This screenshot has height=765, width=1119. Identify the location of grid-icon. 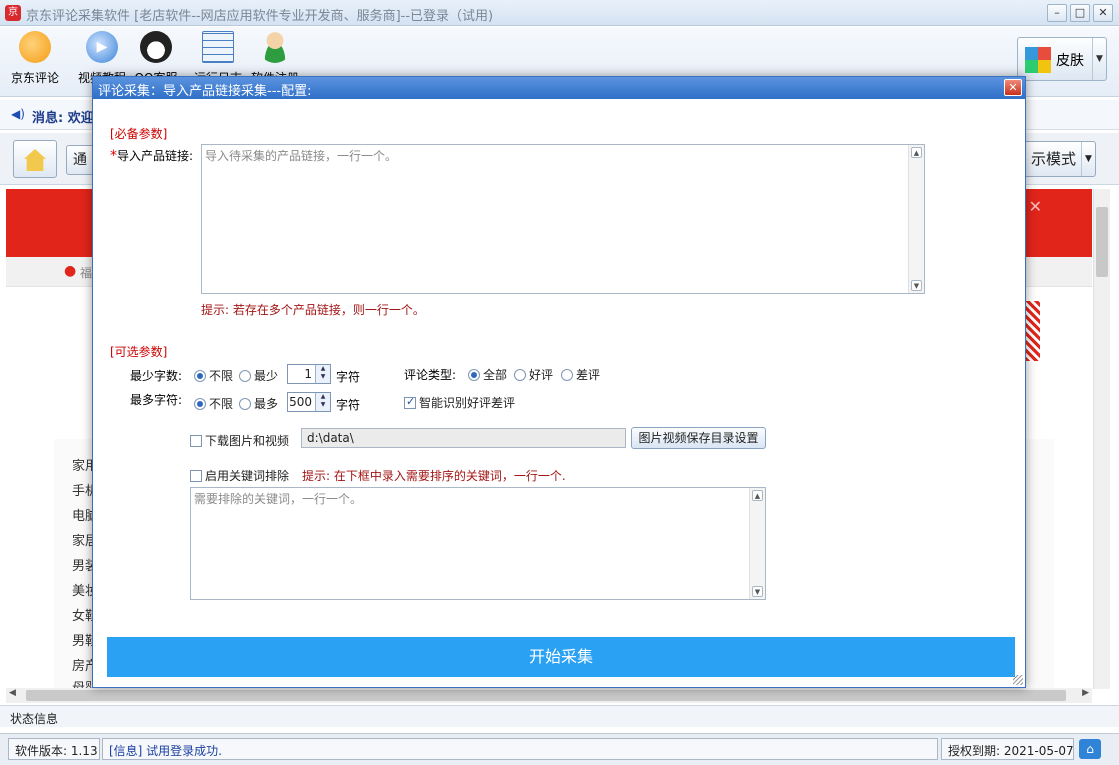
(218, 47).